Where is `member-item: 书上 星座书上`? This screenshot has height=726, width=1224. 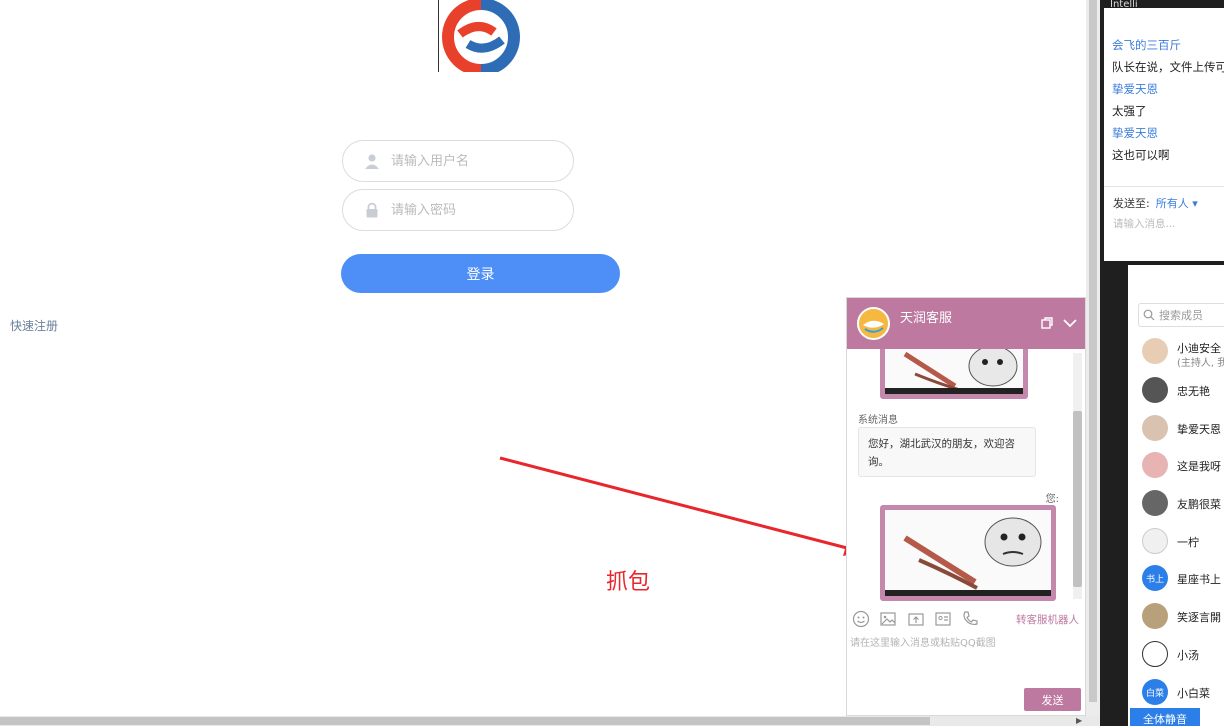
member-item: 书上 星座书上 is located at coordinates (1183, 579).